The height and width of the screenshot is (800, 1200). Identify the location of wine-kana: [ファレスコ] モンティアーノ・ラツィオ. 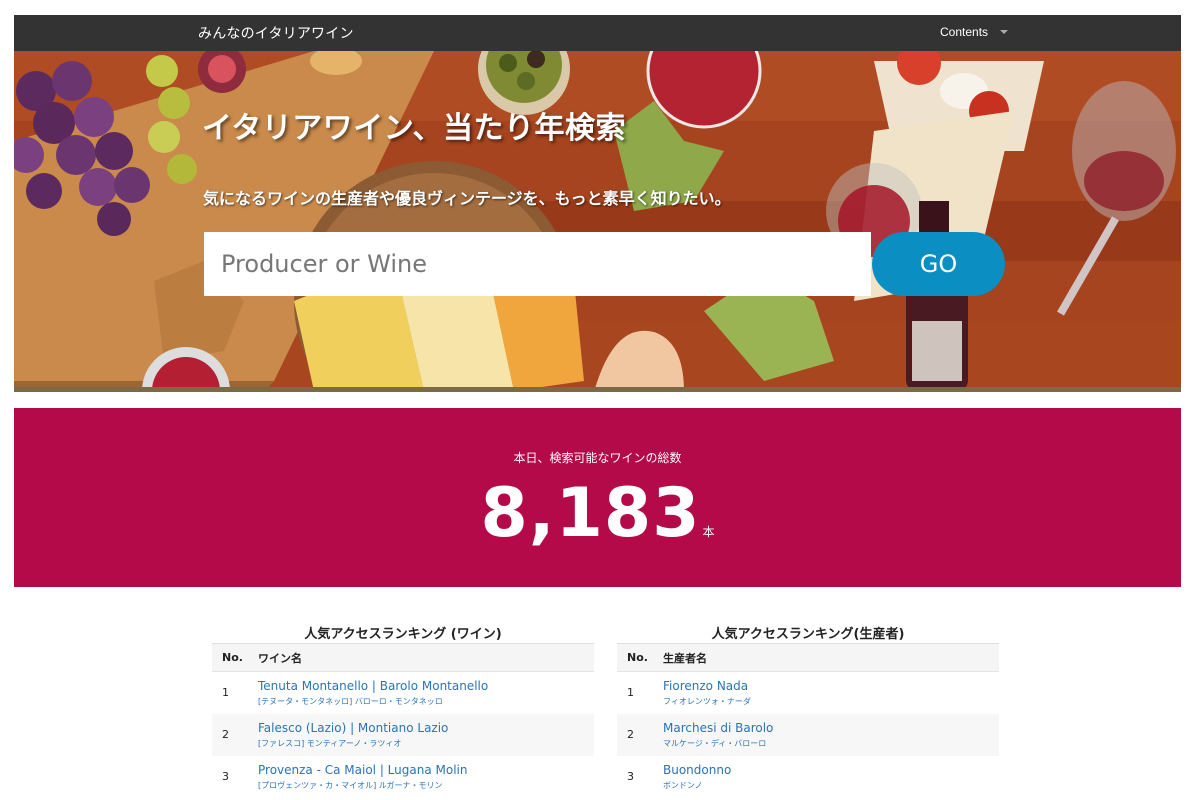
(426, 743).